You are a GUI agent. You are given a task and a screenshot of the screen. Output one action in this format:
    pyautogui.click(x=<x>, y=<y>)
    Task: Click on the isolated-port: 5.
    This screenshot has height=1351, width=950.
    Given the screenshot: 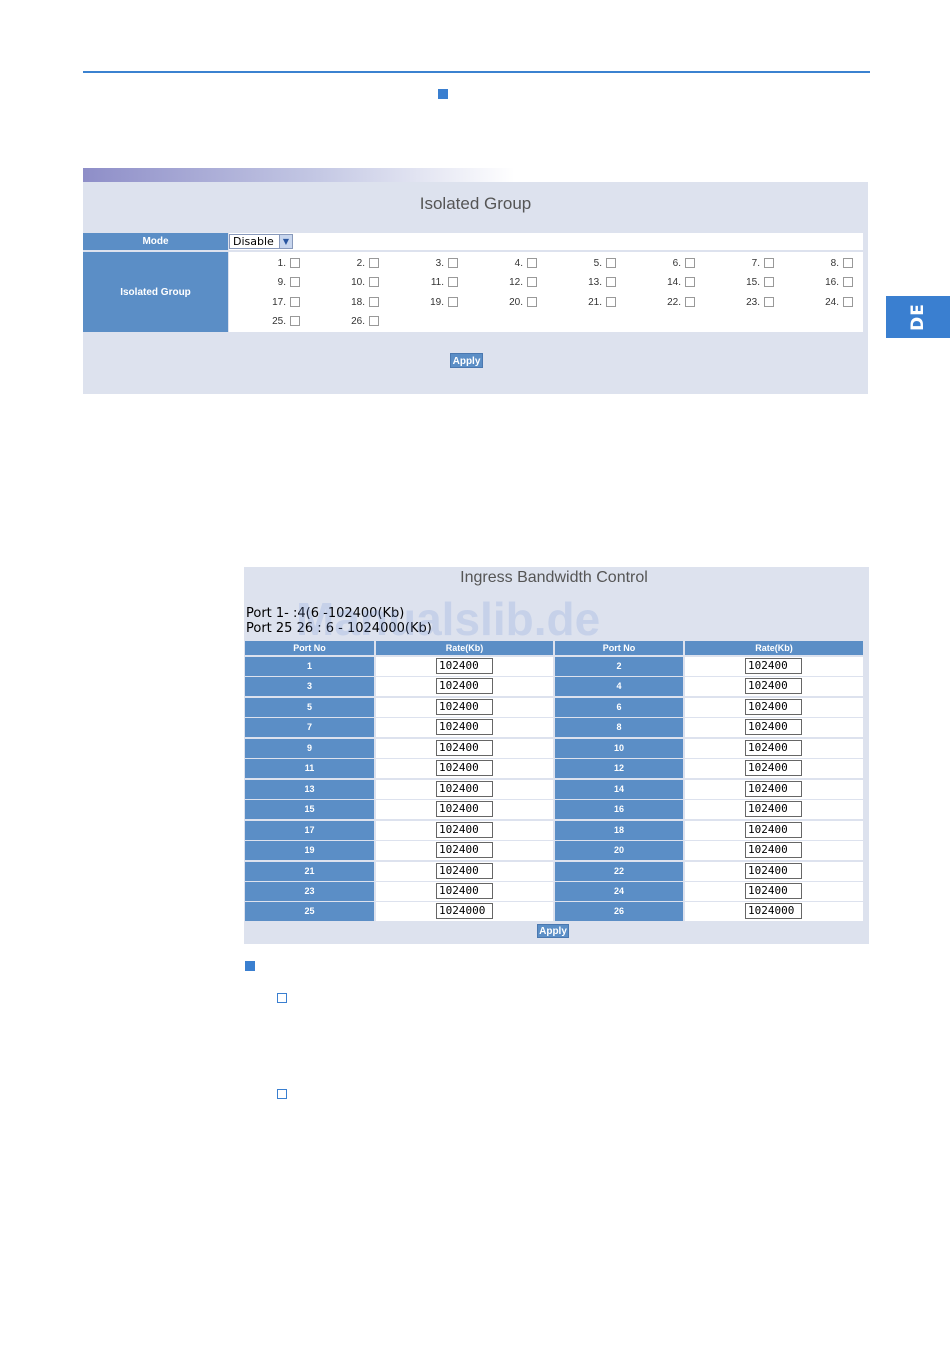 What is the action you would take?
    pyautogui.click(x=584, y=265)
    